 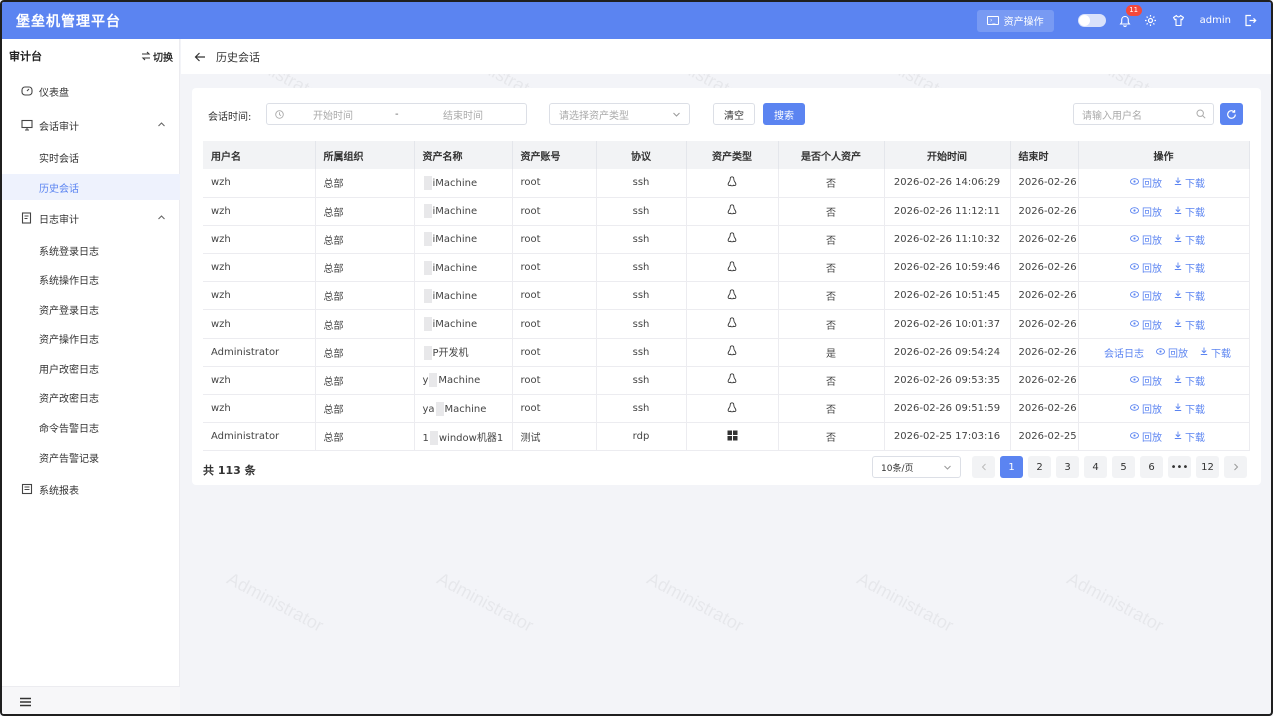 What do you see at coordinates (1044, 155) in the screenshot?
I see `column-header: 结束时` at bounding box center [1044, 155].